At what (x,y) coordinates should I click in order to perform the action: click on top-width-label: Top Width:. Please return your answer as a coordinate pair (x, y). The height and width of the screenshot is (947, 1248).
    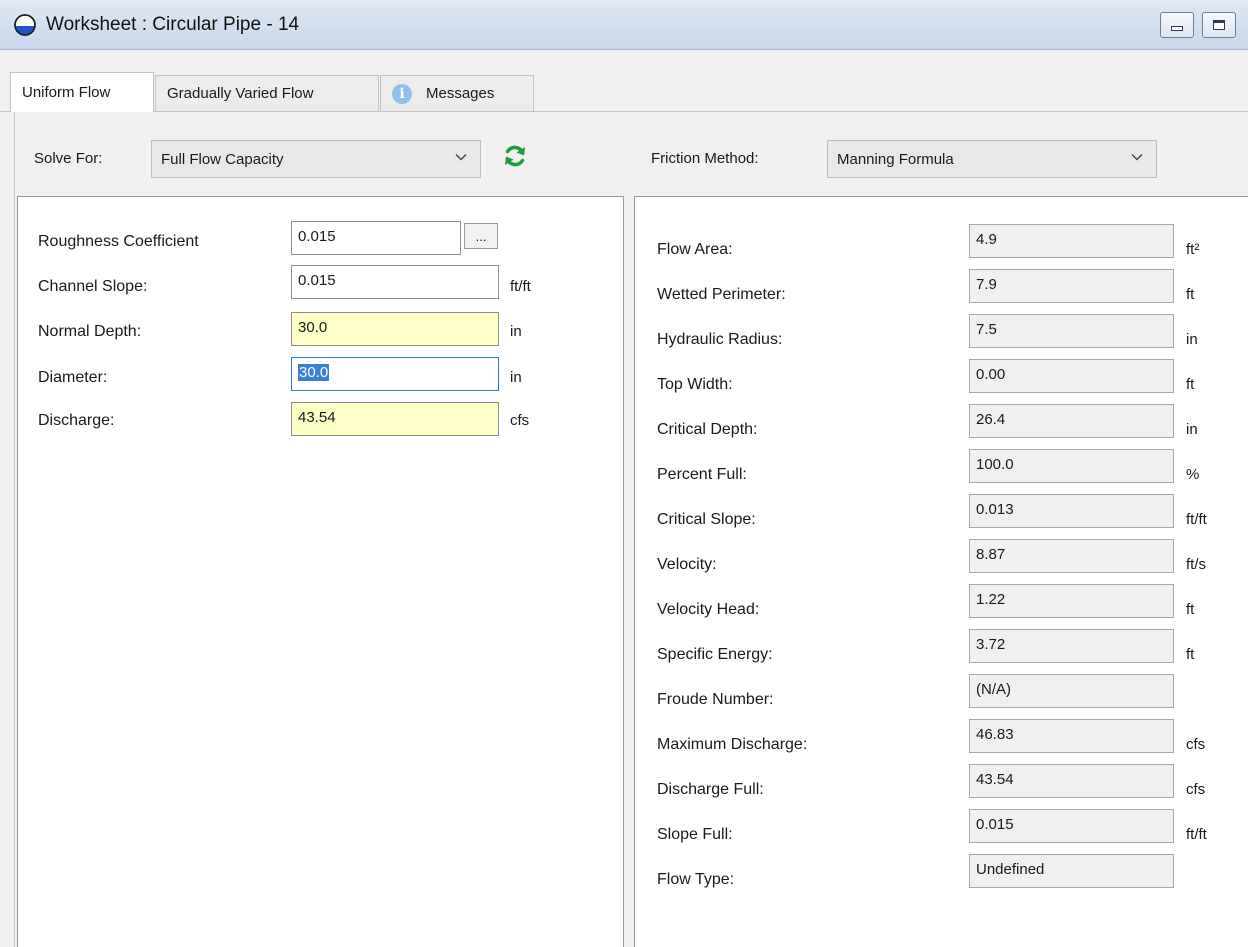
    Looking at the image, I should click on (695, 384).